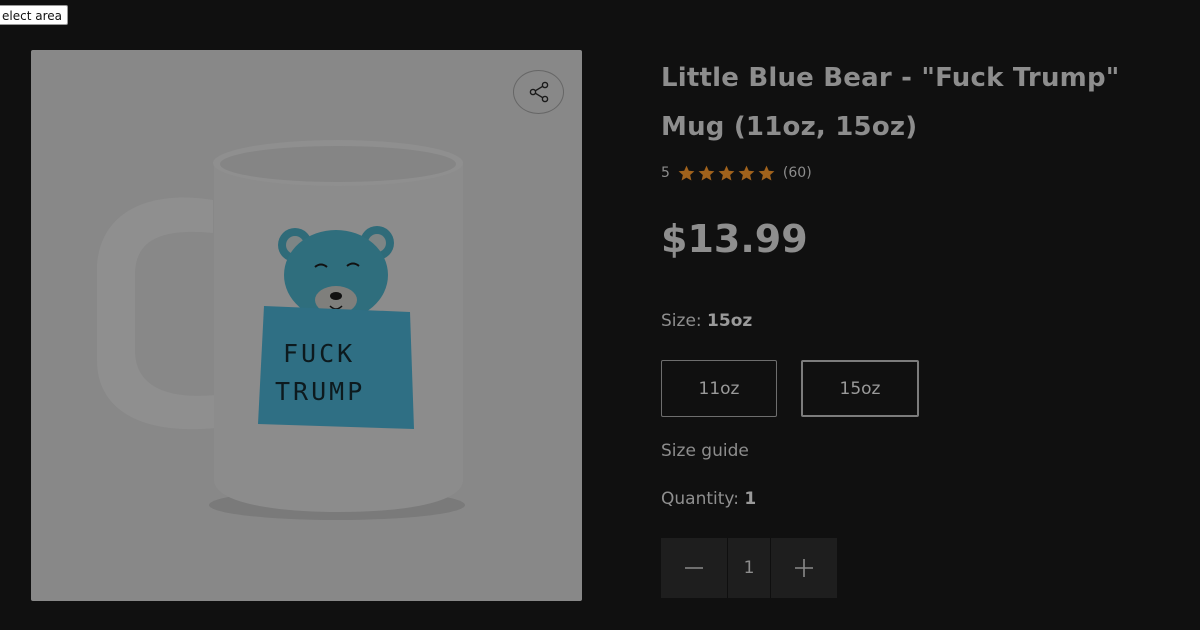 The width and height of the screenshot is (1200, 630). What do you see at coordinates (34, 15) in the screenshot?
I see `select-area-tooltip: elect area` at bounding box center [34, 15].